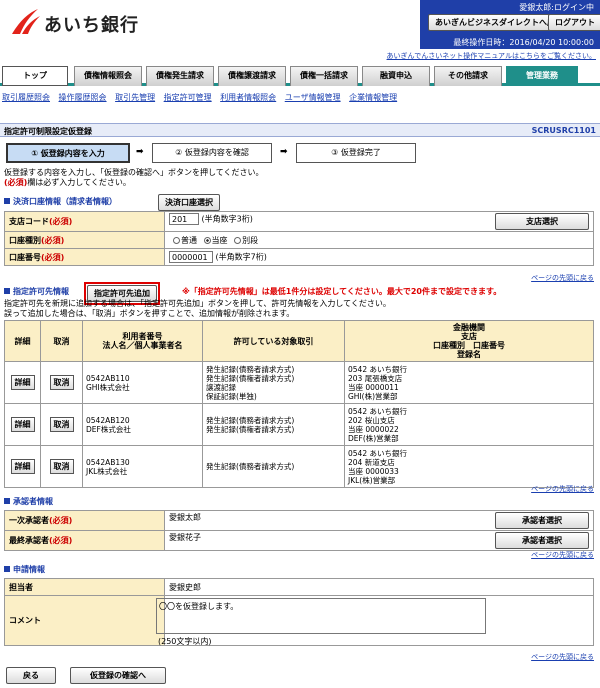 The image size is (600, 688). Describe the element at coordinates (191, 257) in the screenshot. I see `account-number-input: 0000001` at that location.